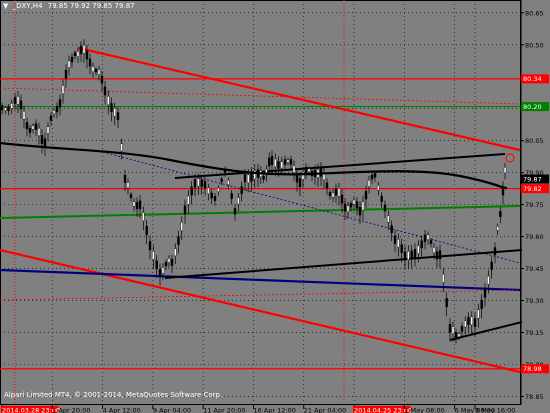 This screenshot has width=550, height=413. I want to click on price-tick-label: 80.65, so click(534, 13).